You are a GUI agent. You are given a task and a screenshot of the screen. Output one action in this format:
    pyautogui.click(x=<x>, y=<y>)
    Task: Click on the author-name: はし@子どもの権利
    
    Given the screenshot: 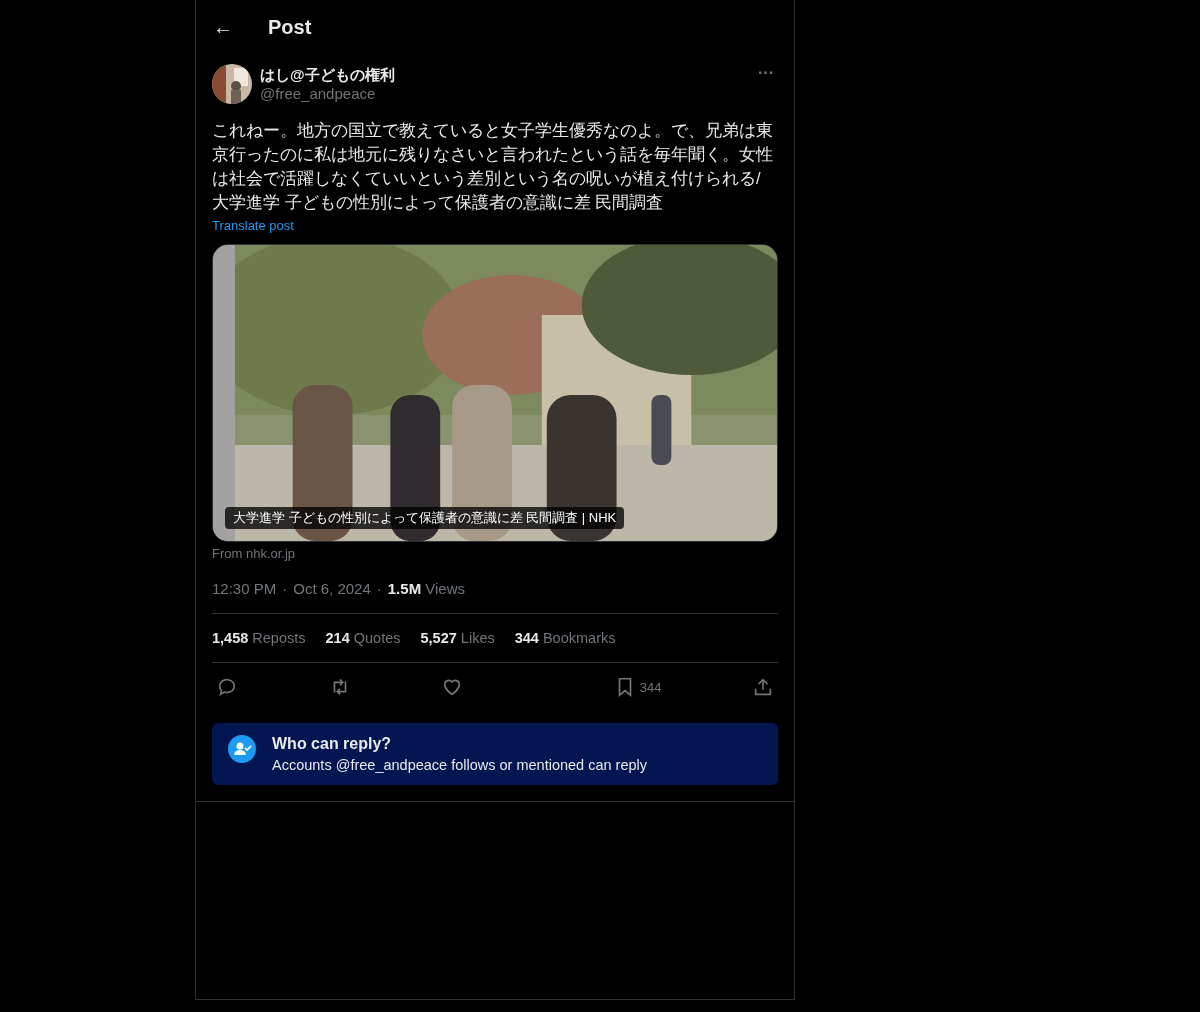 What is the action you would take?
    pyautogui.click(x=503, y=75)
    